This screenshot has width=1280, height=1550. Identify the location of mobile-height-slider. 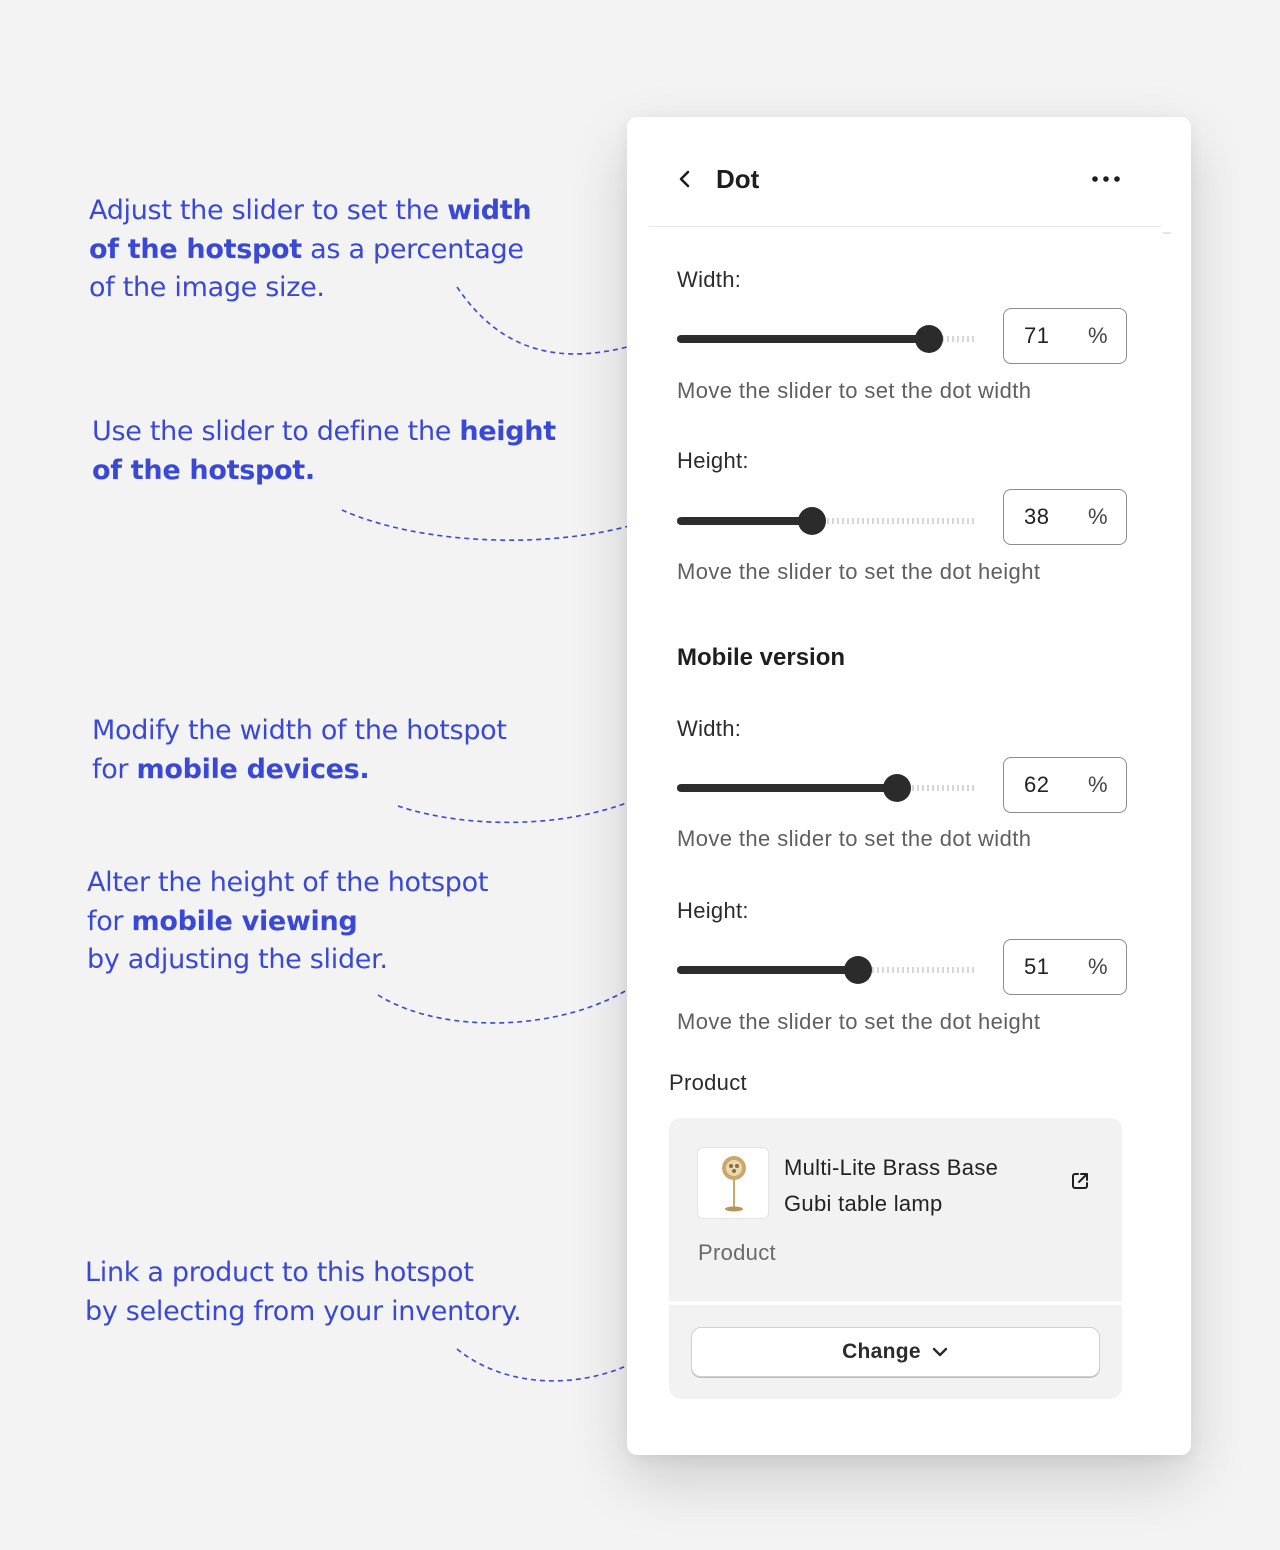
(826, 970).